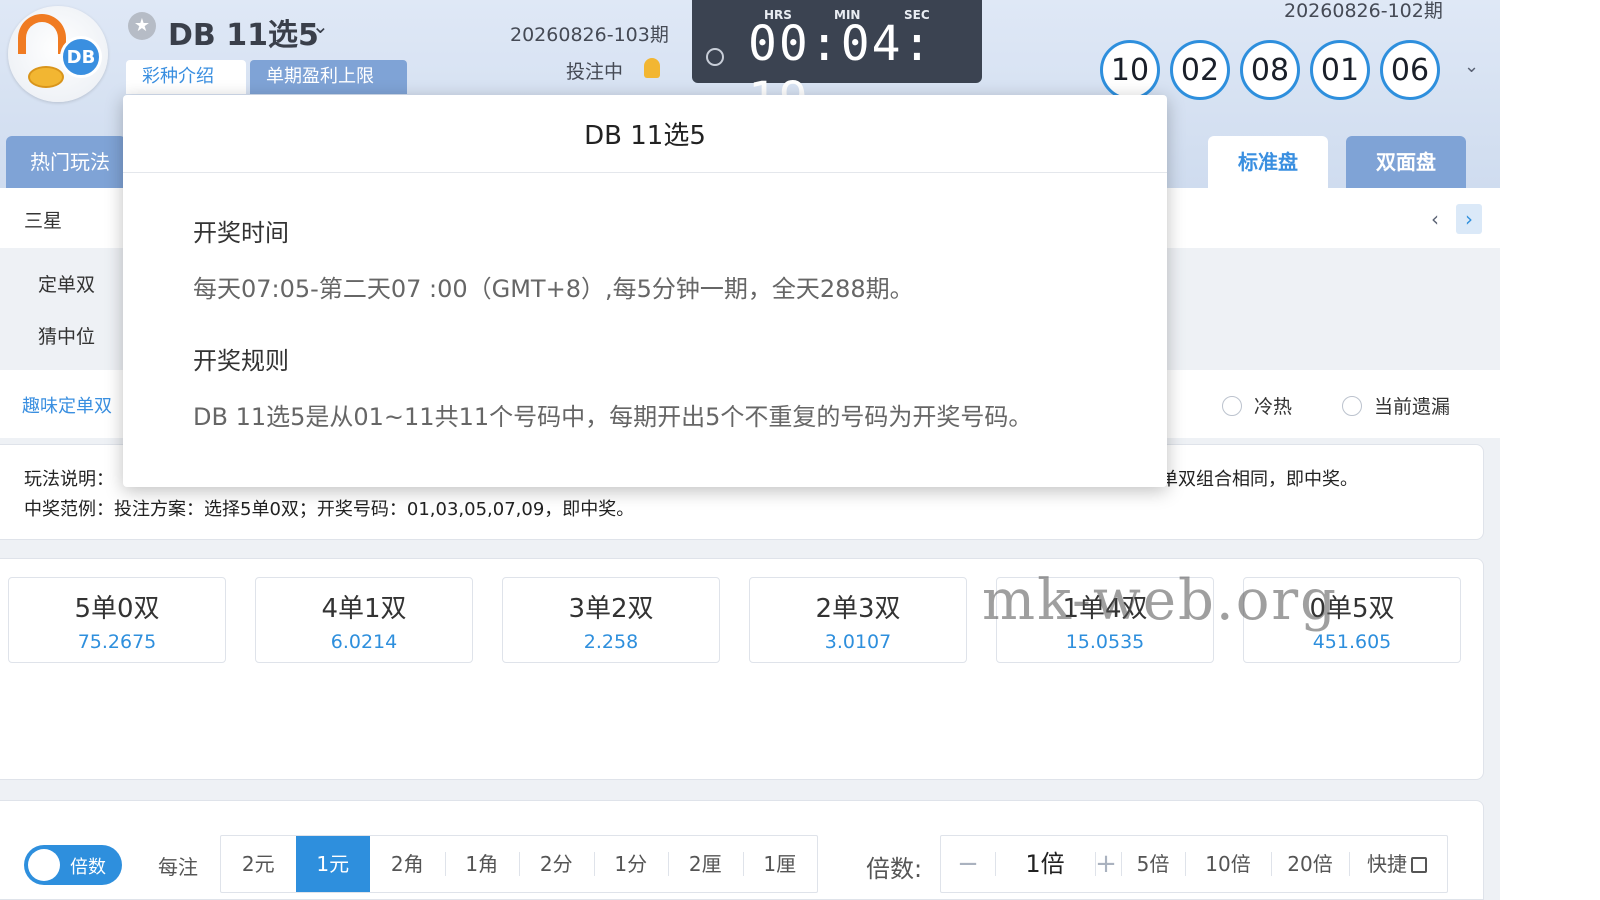 The image size is (1600, 900). I want to click on unit-1yuan-button: 1元, so click(332, 864).